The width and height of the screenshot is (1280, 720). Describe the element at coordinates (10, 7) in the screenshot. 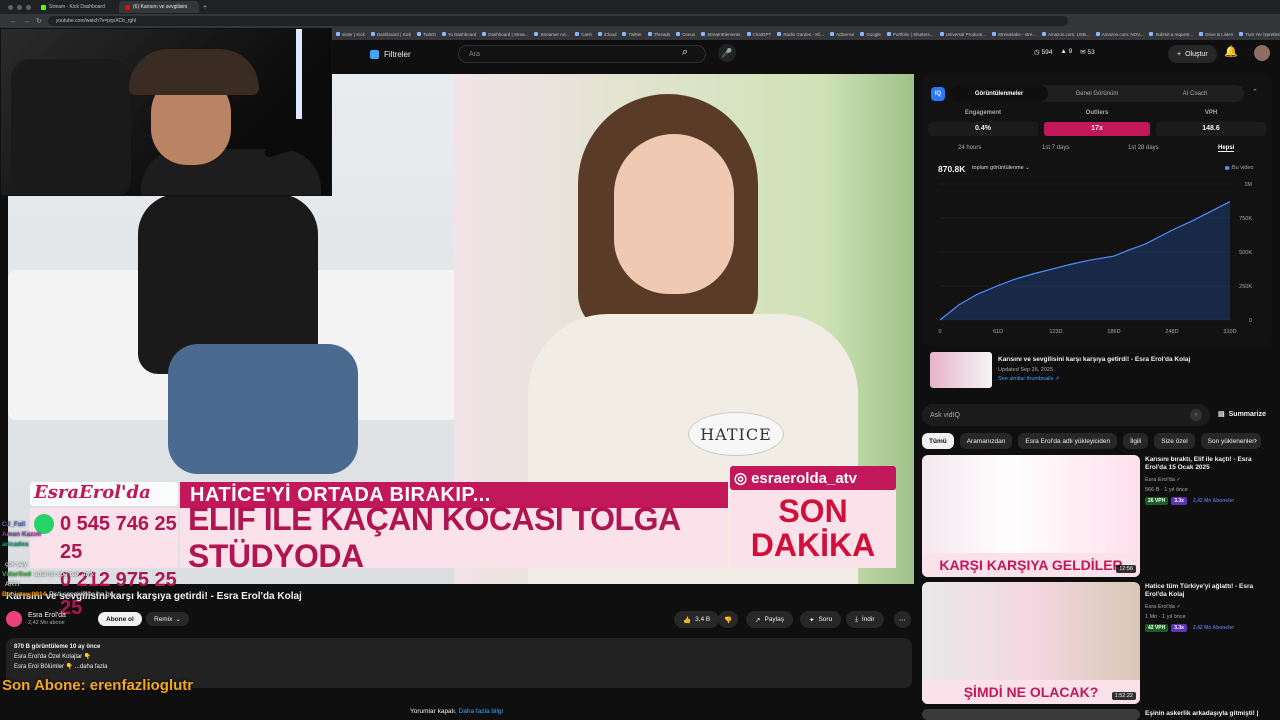

I see `window-close-dot` at that location.